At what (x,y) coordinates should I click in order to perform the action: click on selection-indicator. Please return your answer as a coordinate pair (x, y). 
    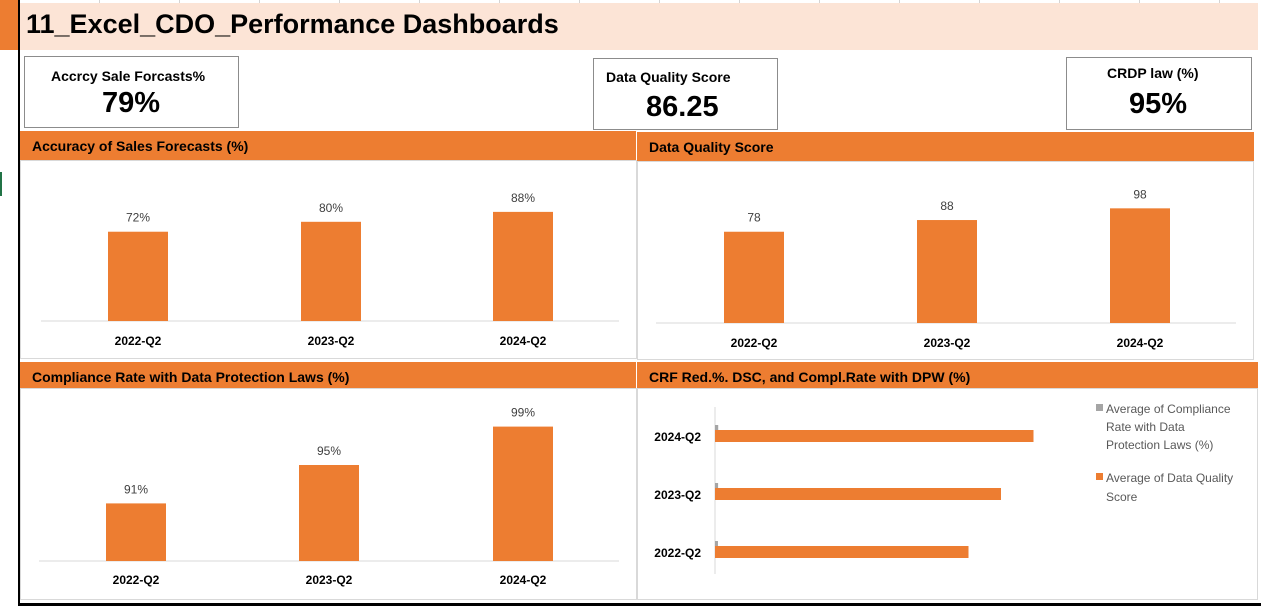
    Looking at the image, I should click on (1, 184).